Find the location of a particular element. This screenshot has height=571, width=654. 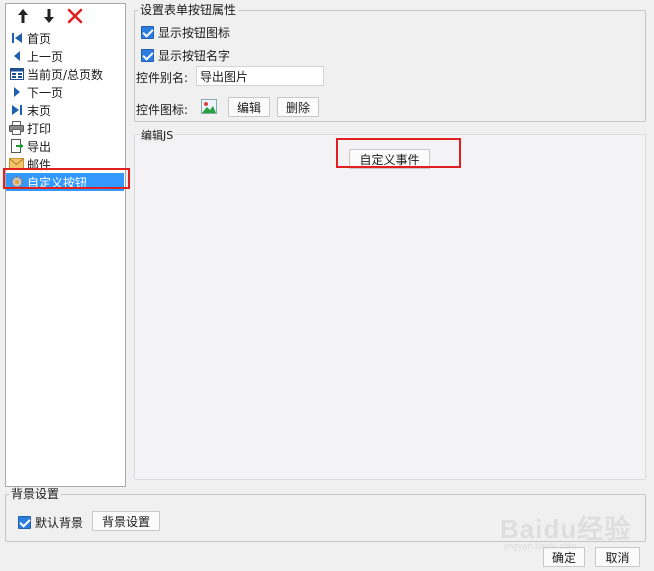

show-icon-label: 显示按钮图标 is located at coordinates (194, 32).